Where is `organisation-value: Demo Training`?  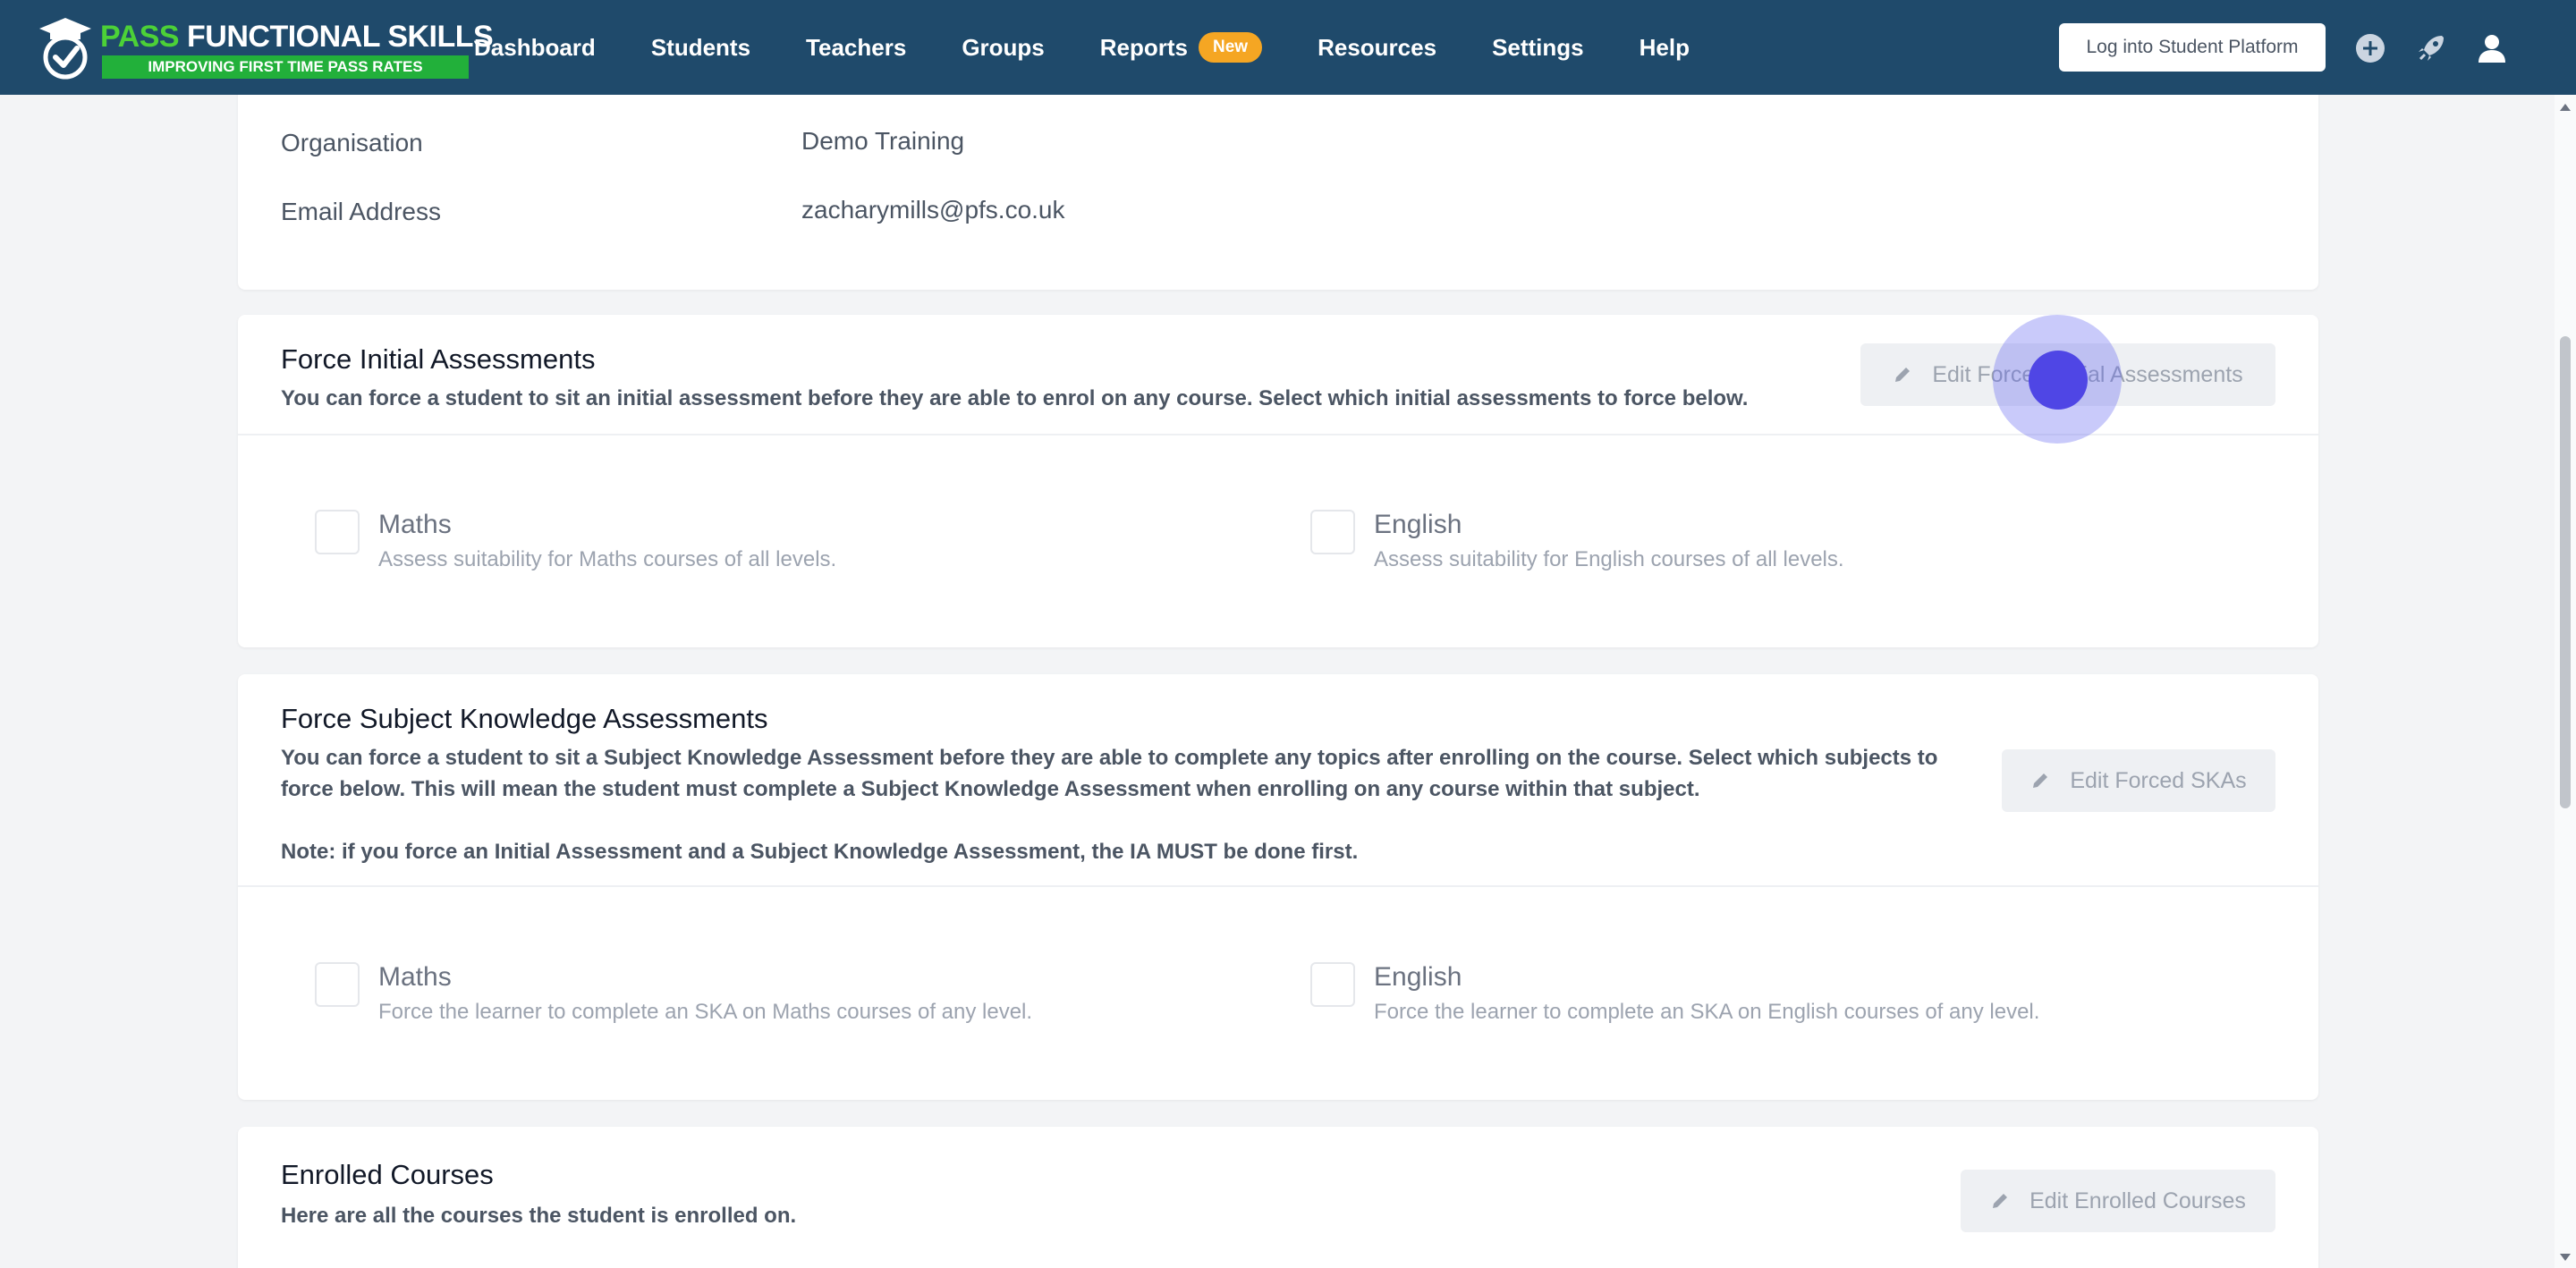
organisation-value: Demo Training is located at coordinates (883, 141).